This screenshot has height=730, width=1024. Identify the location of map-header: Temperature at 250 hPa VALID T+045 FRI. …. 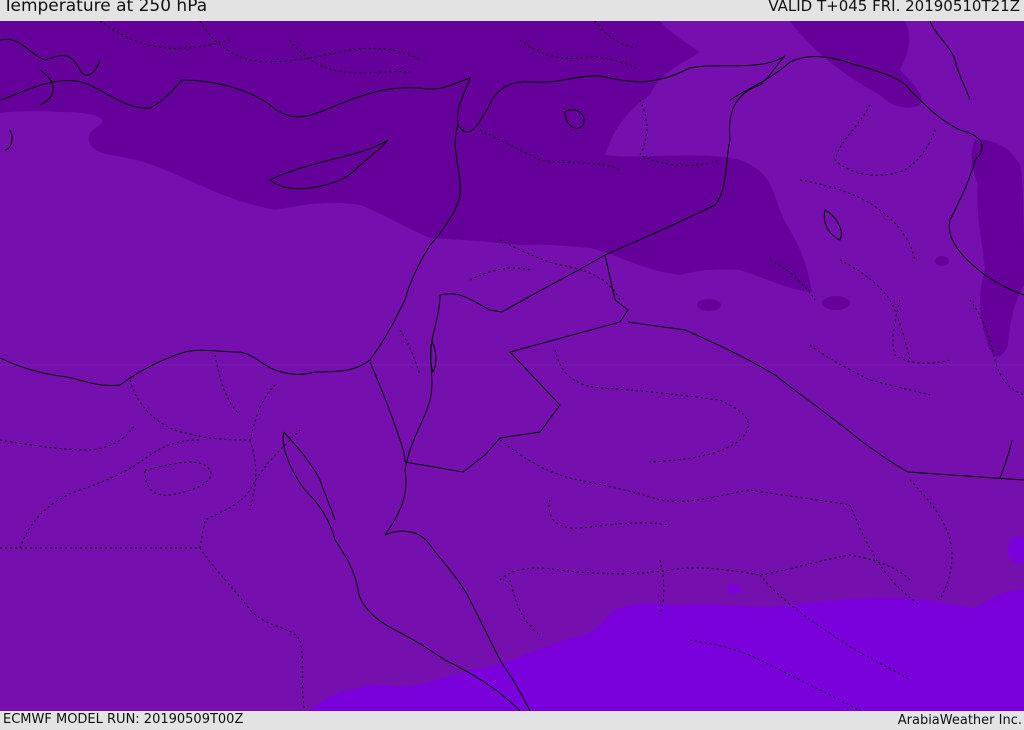
(512, 10).